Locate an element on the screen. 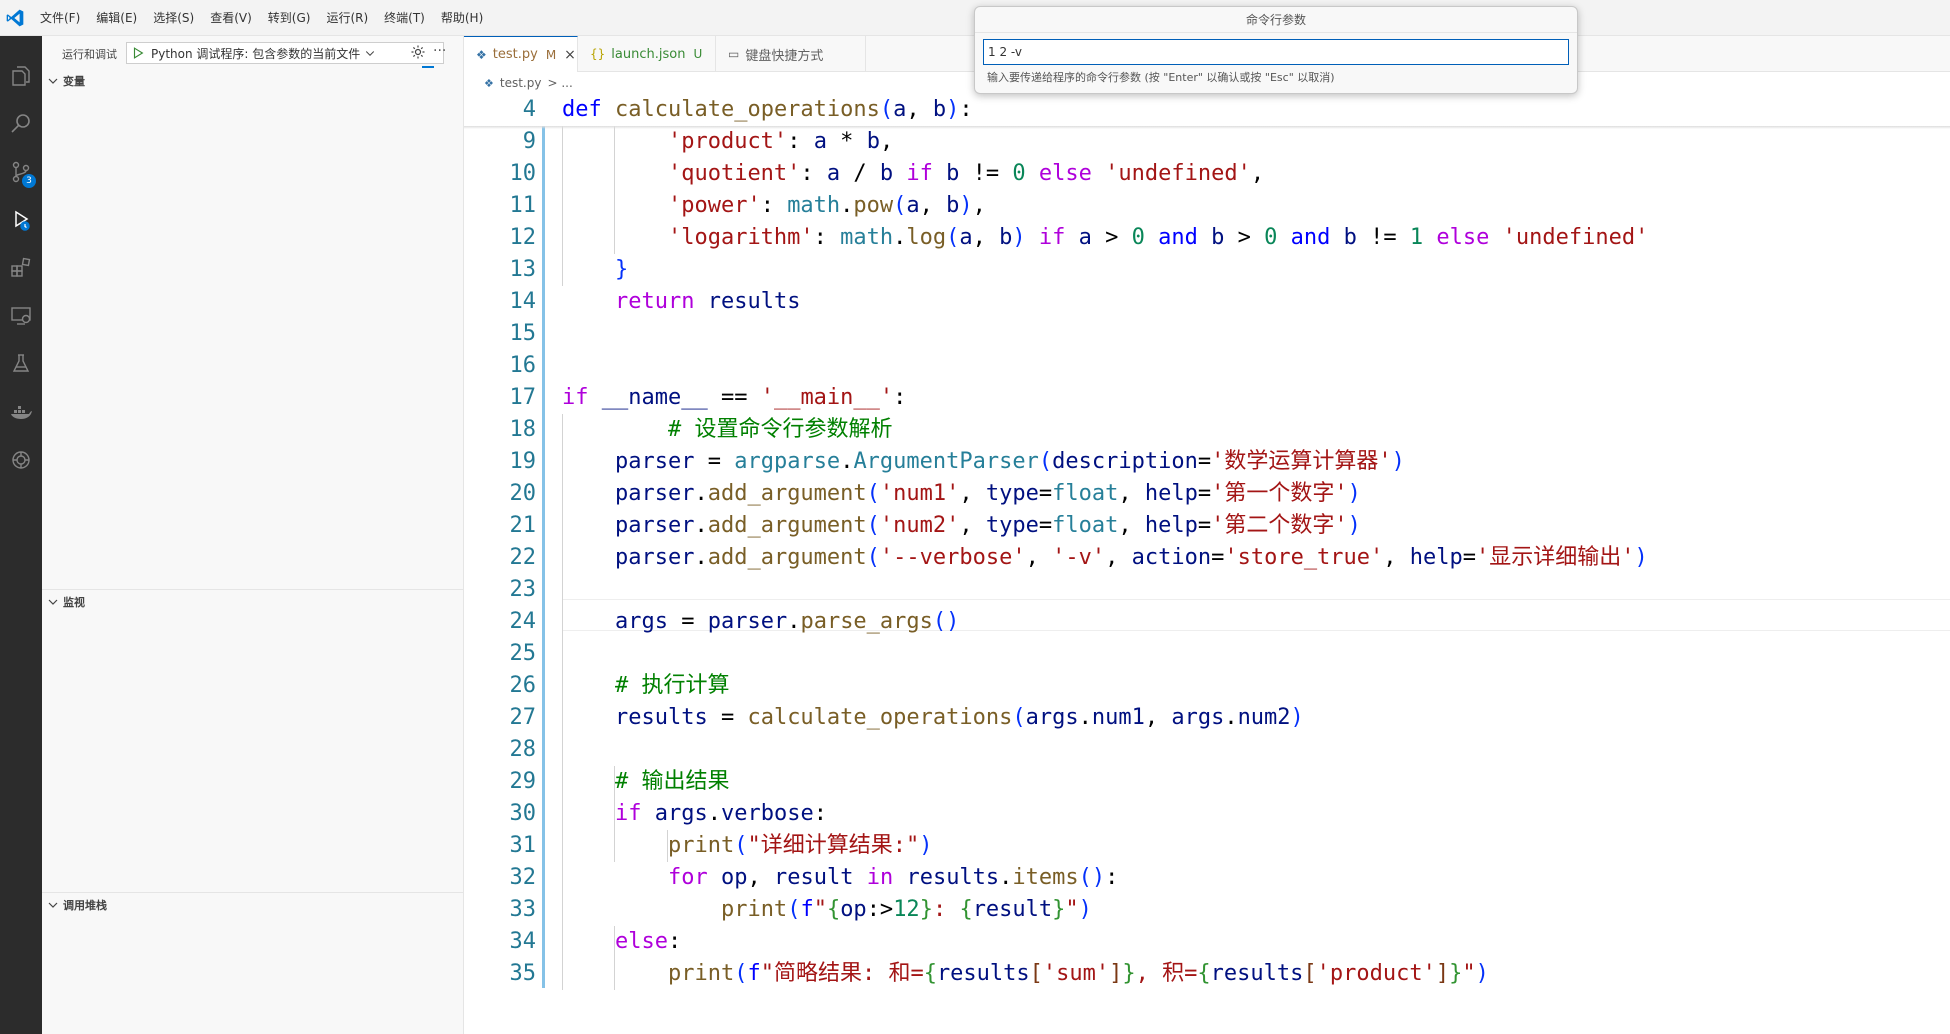 The image size is (1950, 1034). line-number: 34 is located at coordinates (500, 942).